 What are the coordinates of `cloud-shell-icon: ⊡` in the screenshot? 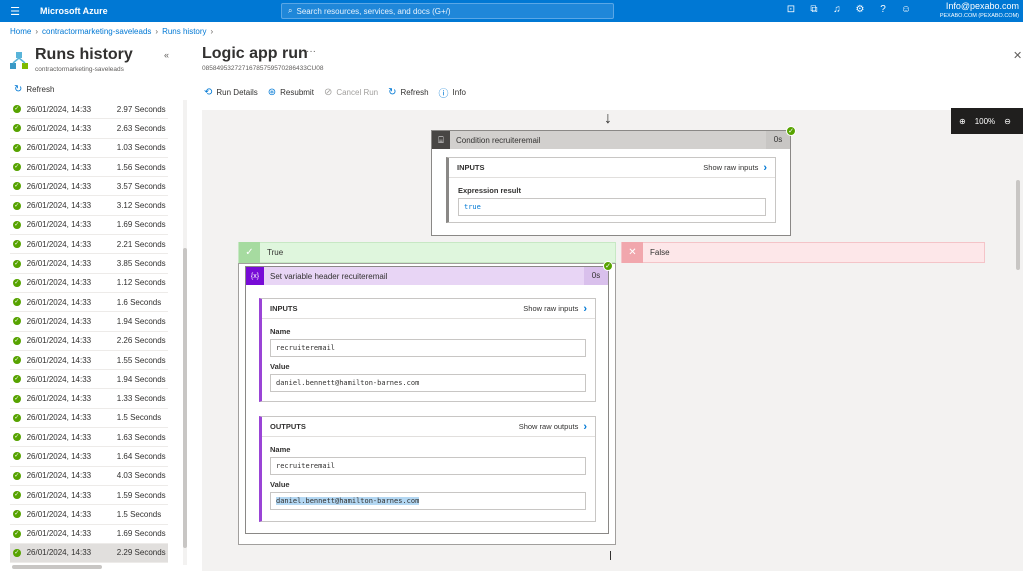 It's located at (791, 10).